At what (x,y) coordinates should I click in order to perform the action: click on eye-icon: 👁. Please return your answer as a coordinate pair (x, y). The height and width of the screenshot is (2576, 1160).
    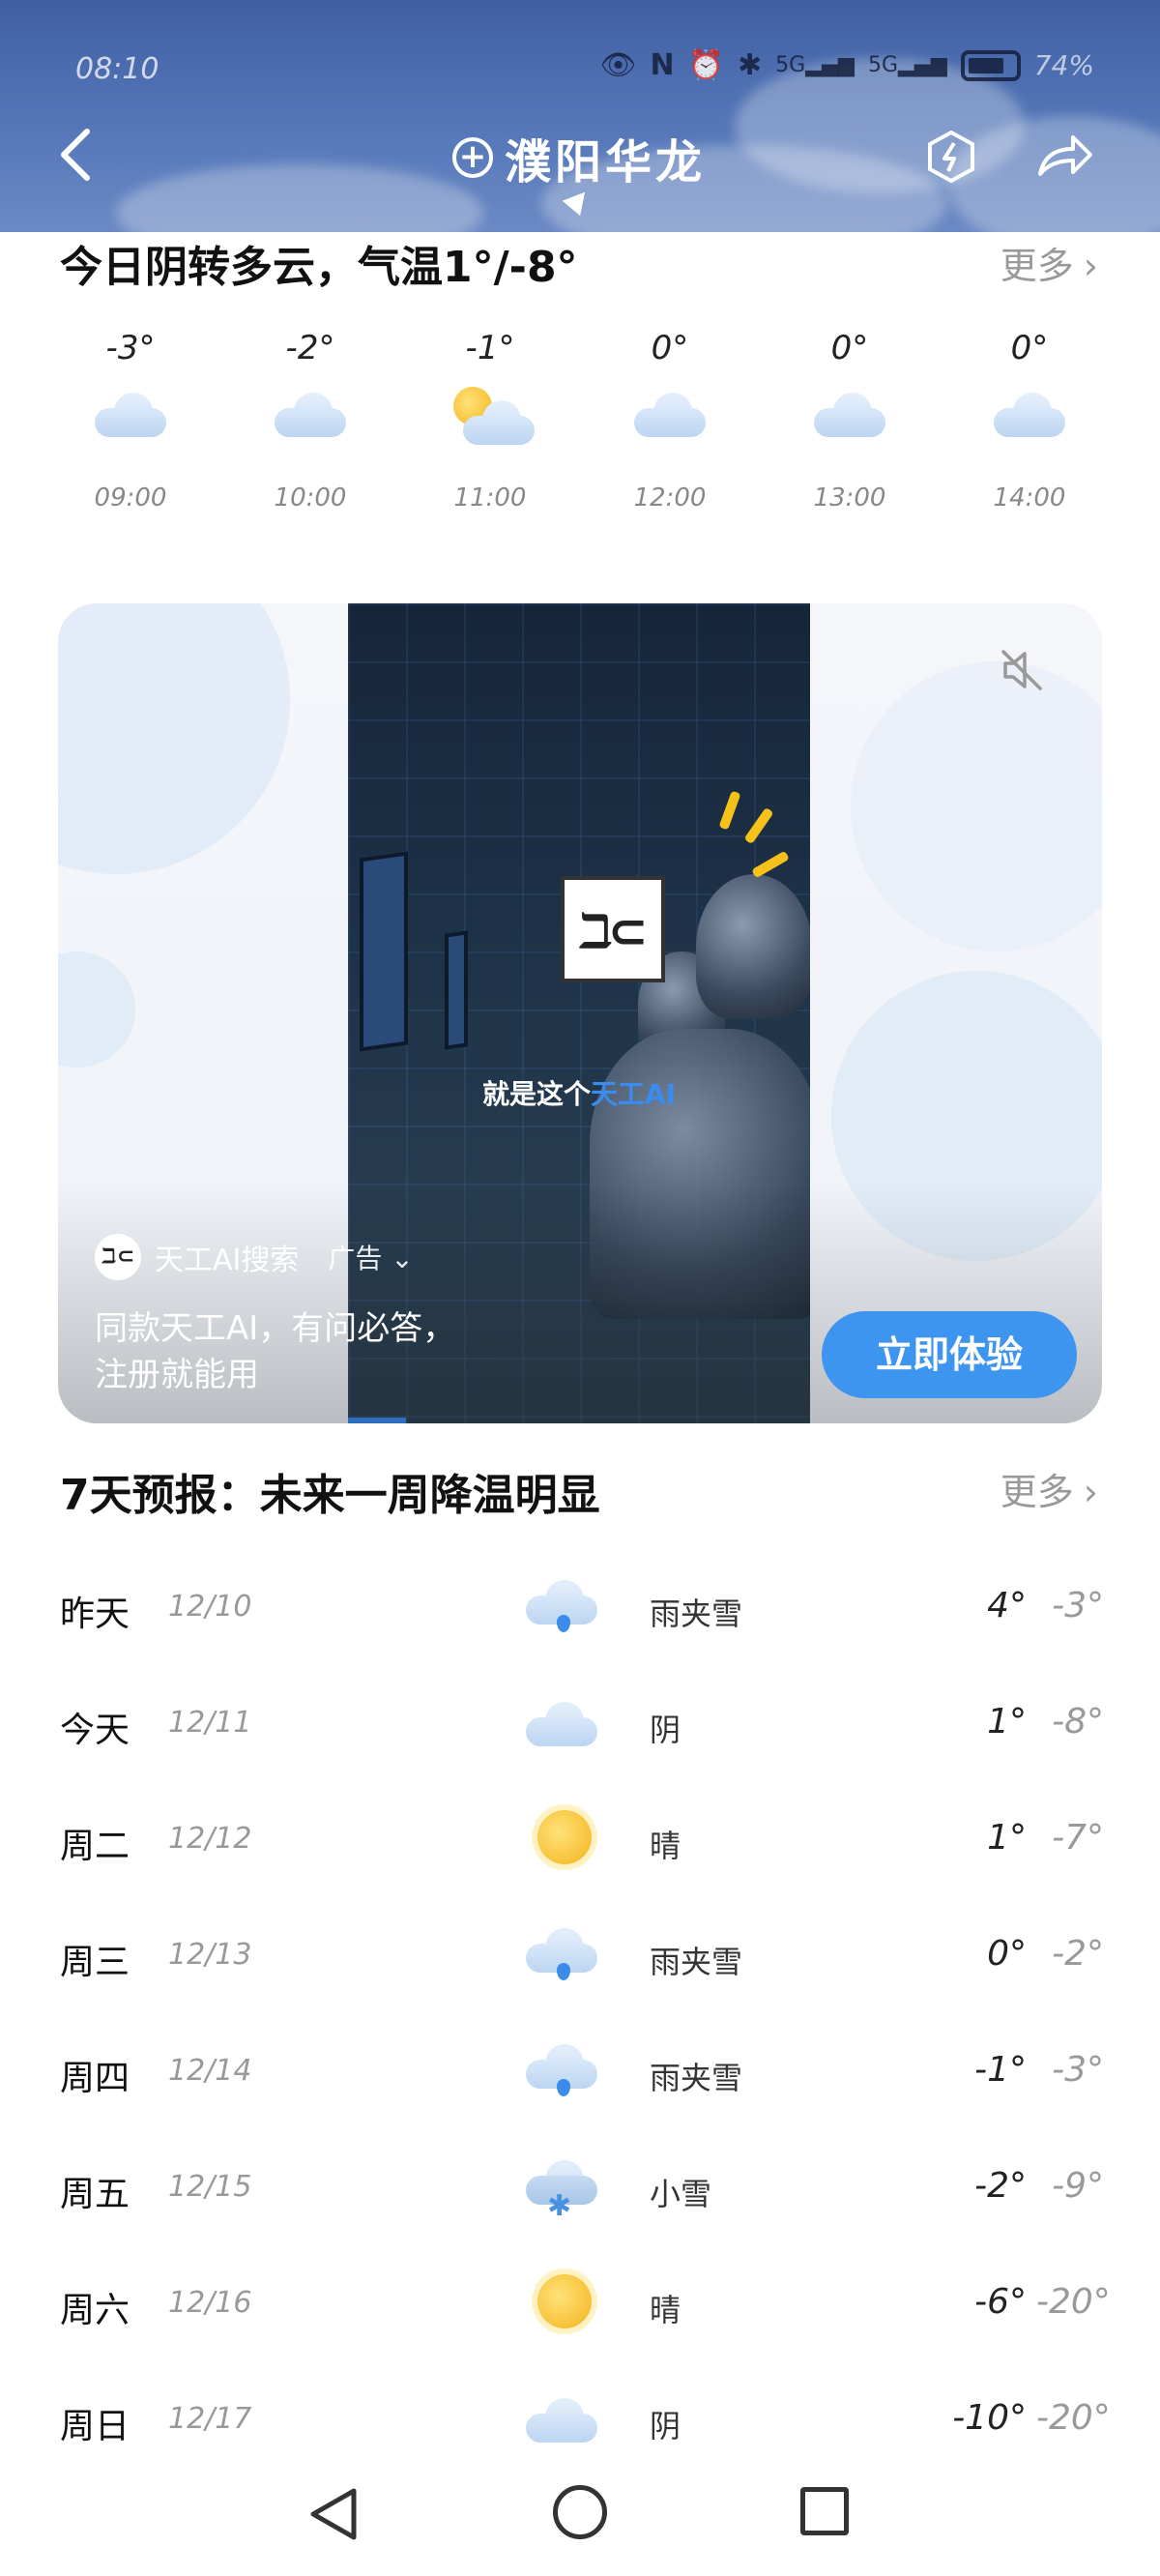
    Looking at the image, I should click on (618, 65).